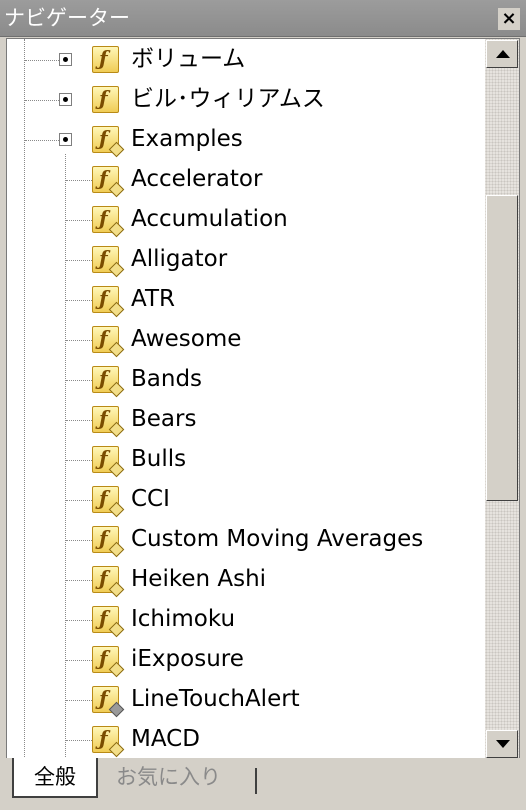 The width and height of the screenshot is (526, 810). What do you see at coordinates (187, 659) in the screenshot?
I see `tree-item-label: iExposure` at bounding box center [187, 659].